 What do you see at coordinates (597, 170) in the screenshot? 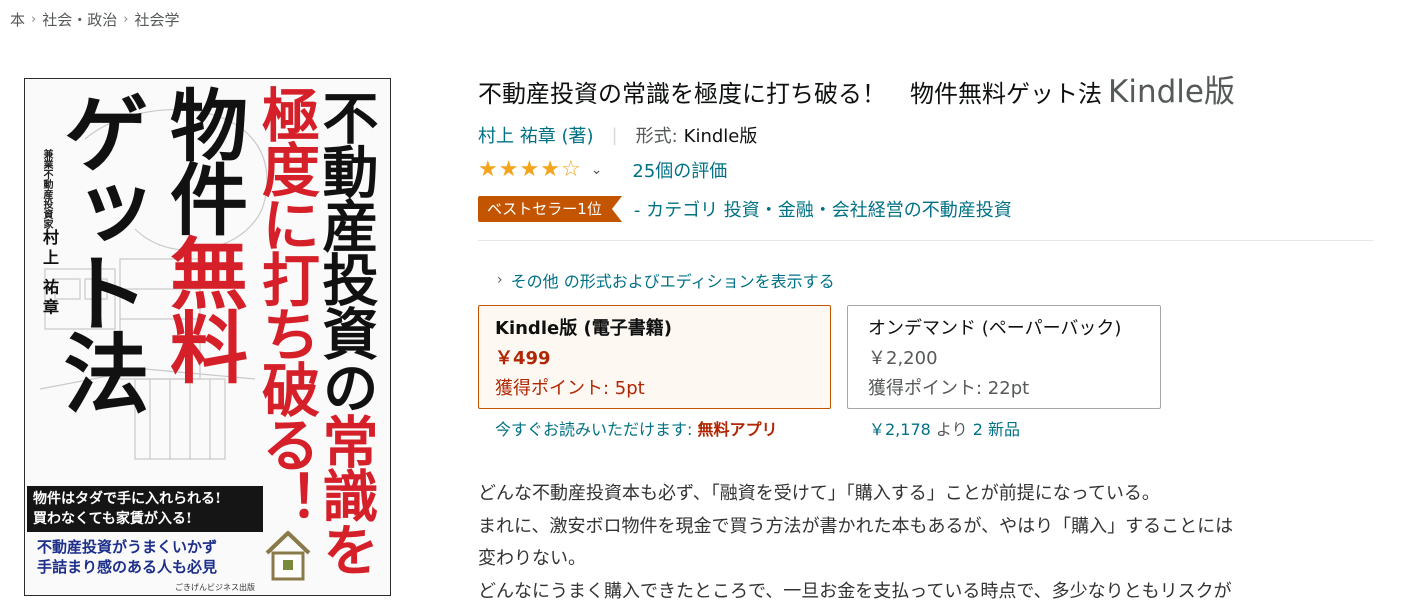
I see `chevron-down-icon: ⌄` at bounding box center [597, 170].